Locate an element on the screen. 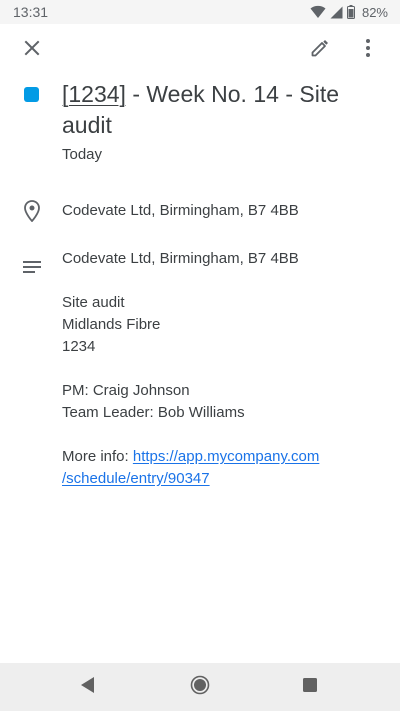  battery-icon is located at coordinates (350, 12).